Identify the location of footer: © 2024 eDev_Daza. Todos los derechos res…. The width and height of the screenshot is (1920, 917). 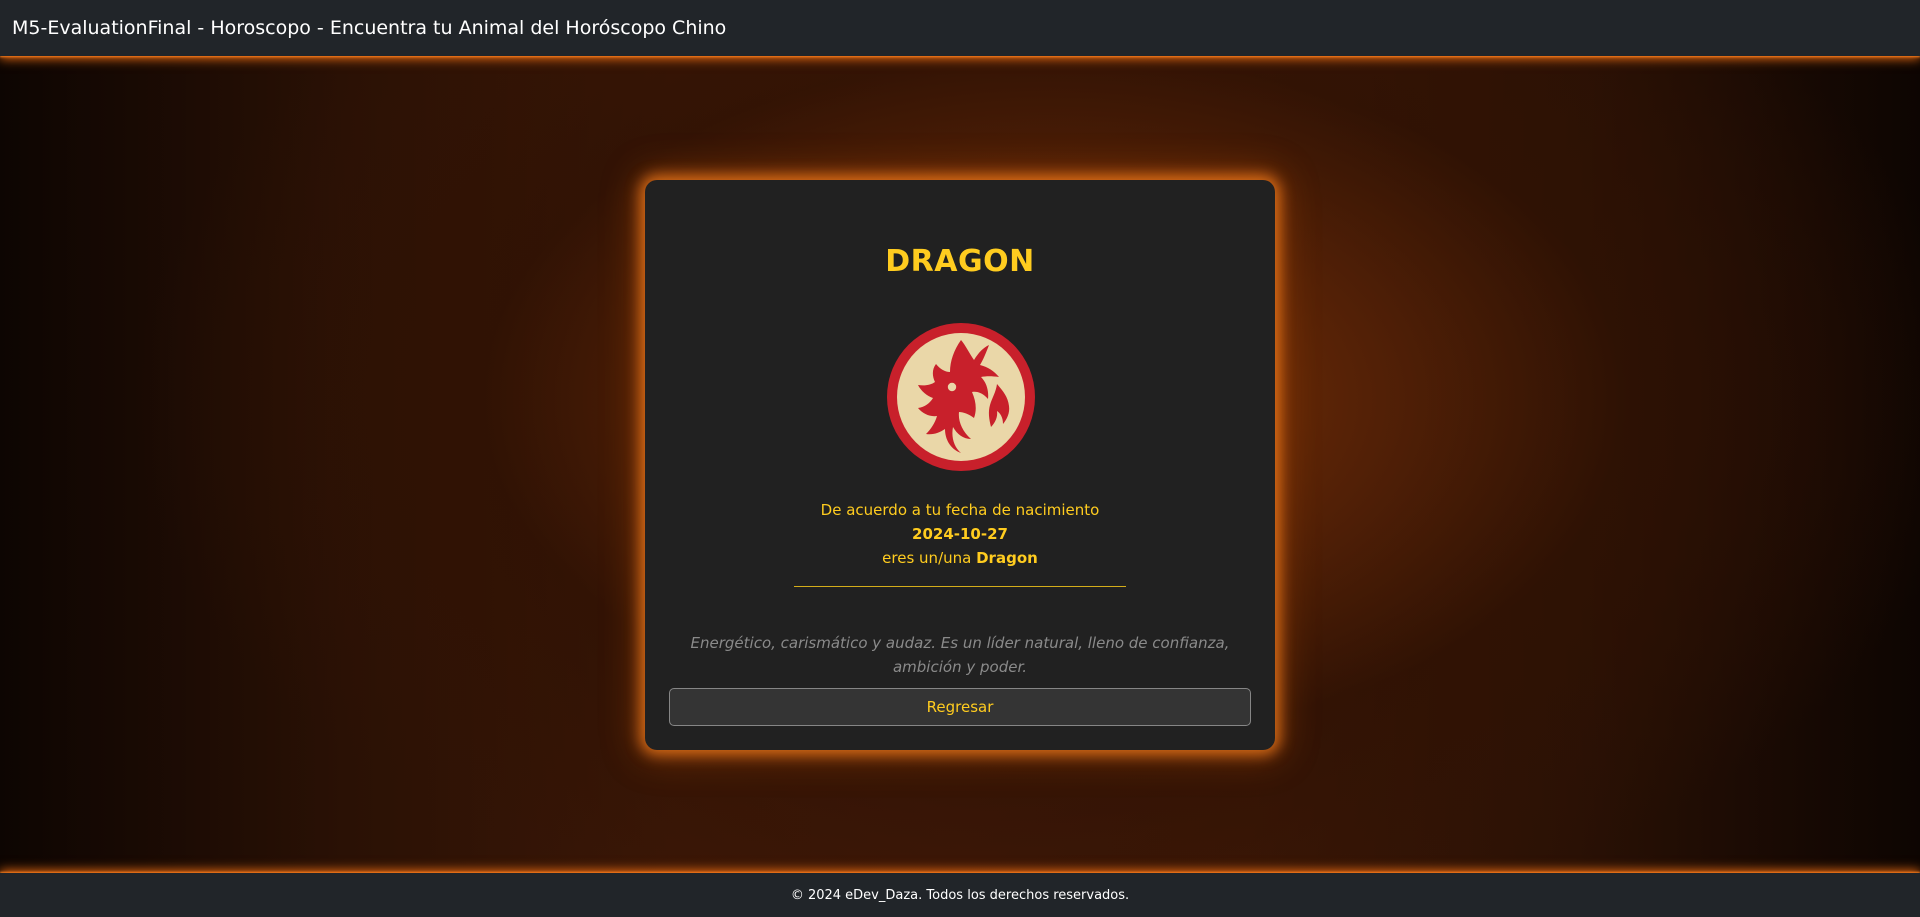
(960, 895).